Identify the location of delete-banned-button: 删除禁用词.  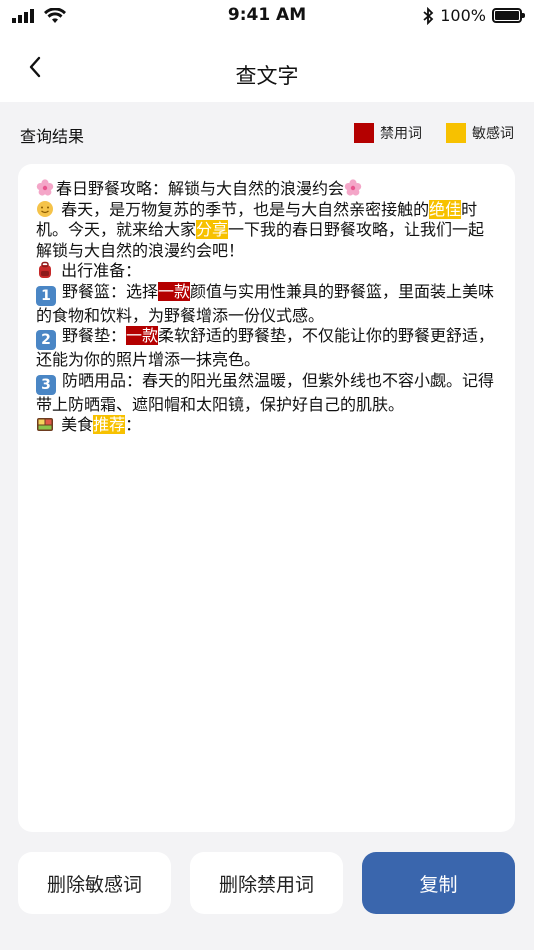
(266, 883).